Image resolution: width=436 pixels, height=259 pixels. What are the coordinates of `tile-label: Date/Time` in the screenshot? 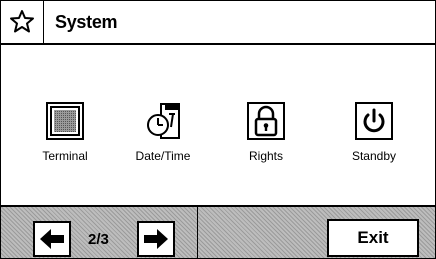 It's located at (163, 156).